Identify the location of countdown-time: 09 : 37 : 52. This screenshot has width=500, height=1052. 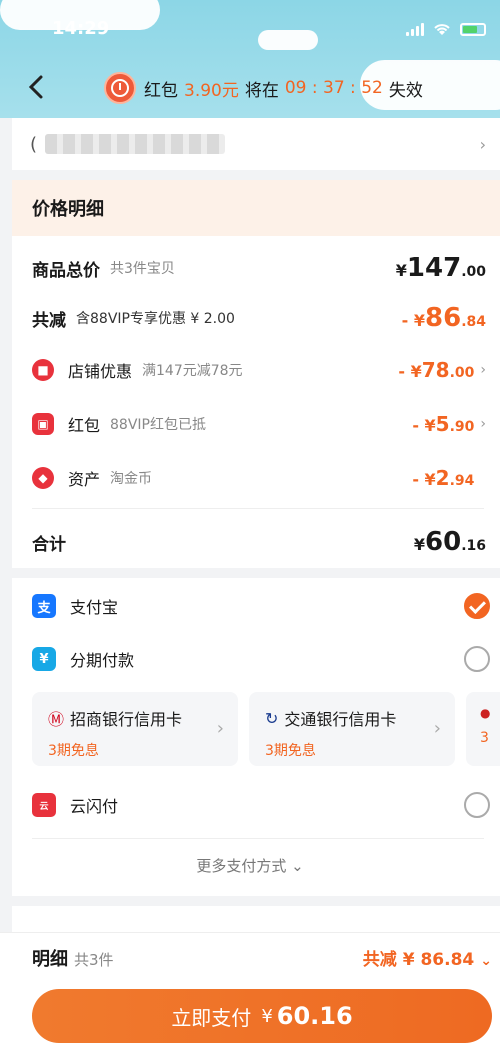
(333, 88).